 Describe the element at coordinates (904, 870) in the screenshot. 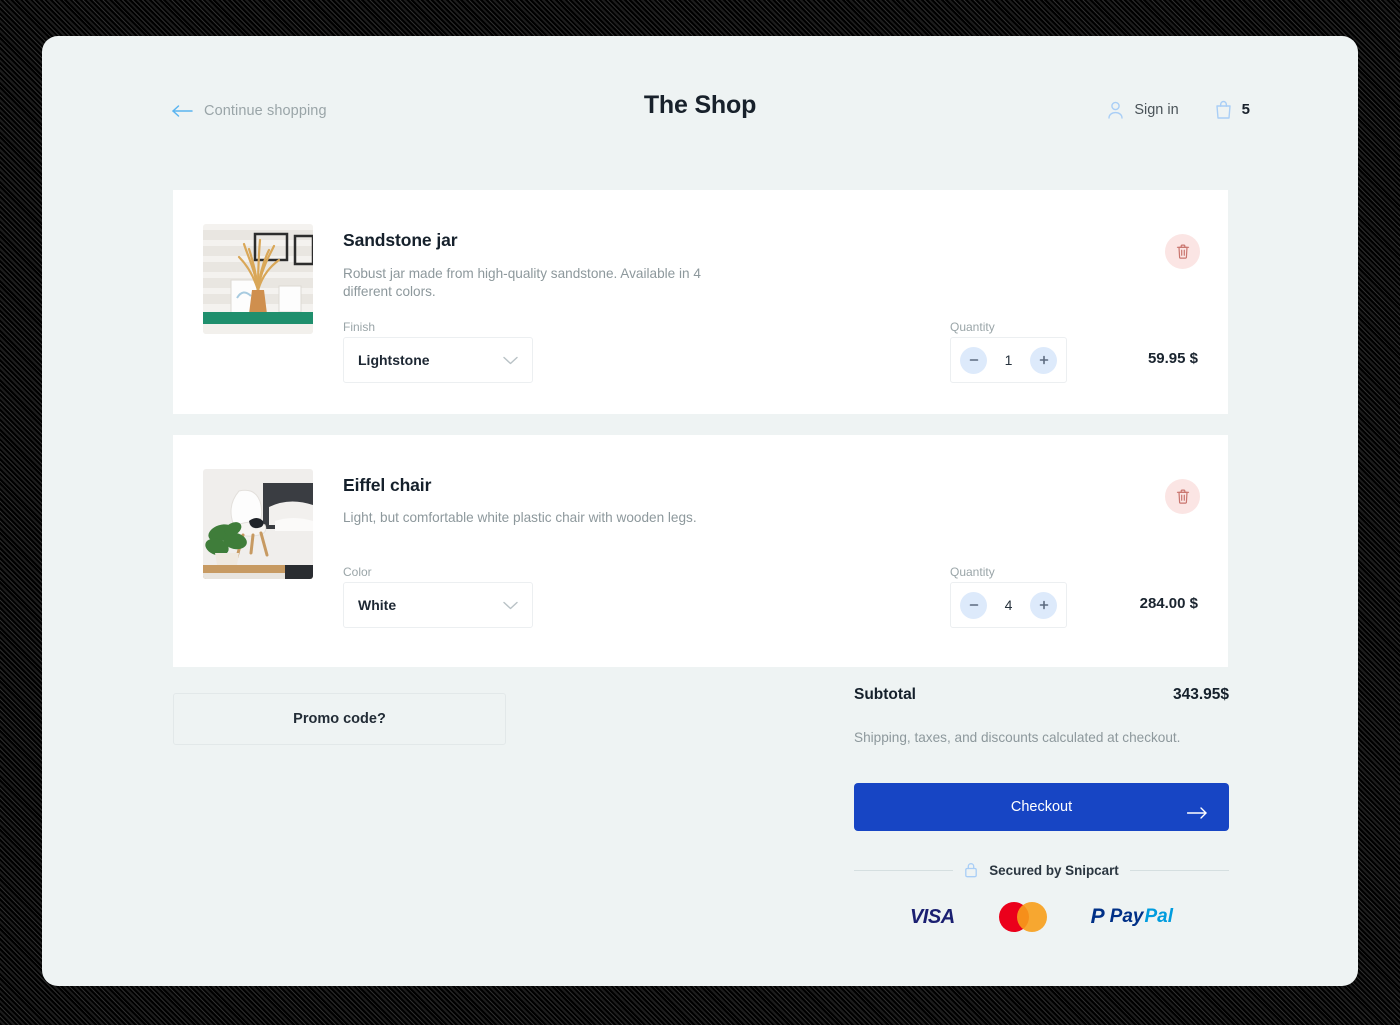

I see `divider-left` at that location.